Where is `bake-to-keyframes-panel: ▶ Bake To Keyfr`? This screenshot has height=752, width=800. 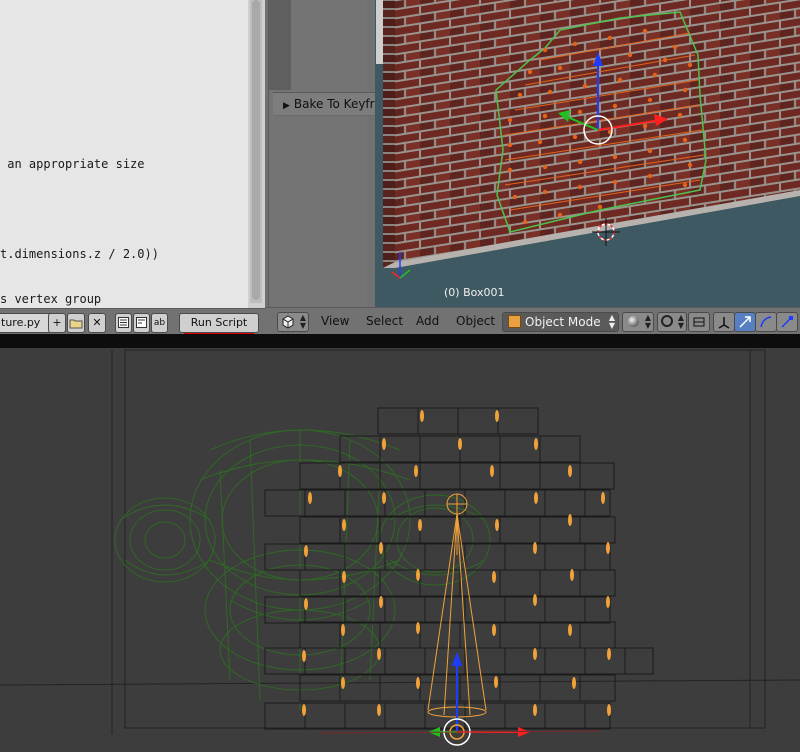
bake-to-keyframes-panel: ▶ Bake To Keyfr is located at coordinates (325, 104).